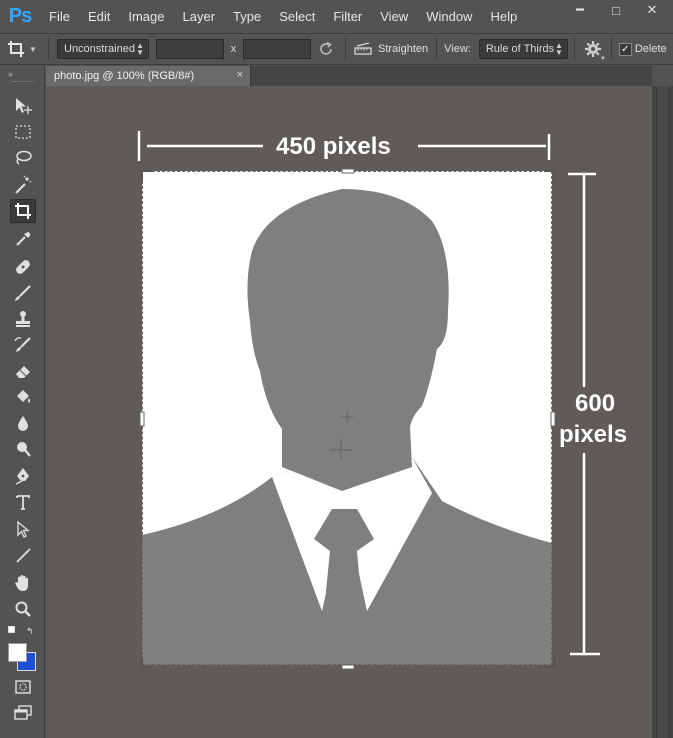 This screenshot has height=738, width=673. I want to click on tool-quick-mask, so click(23, 687).